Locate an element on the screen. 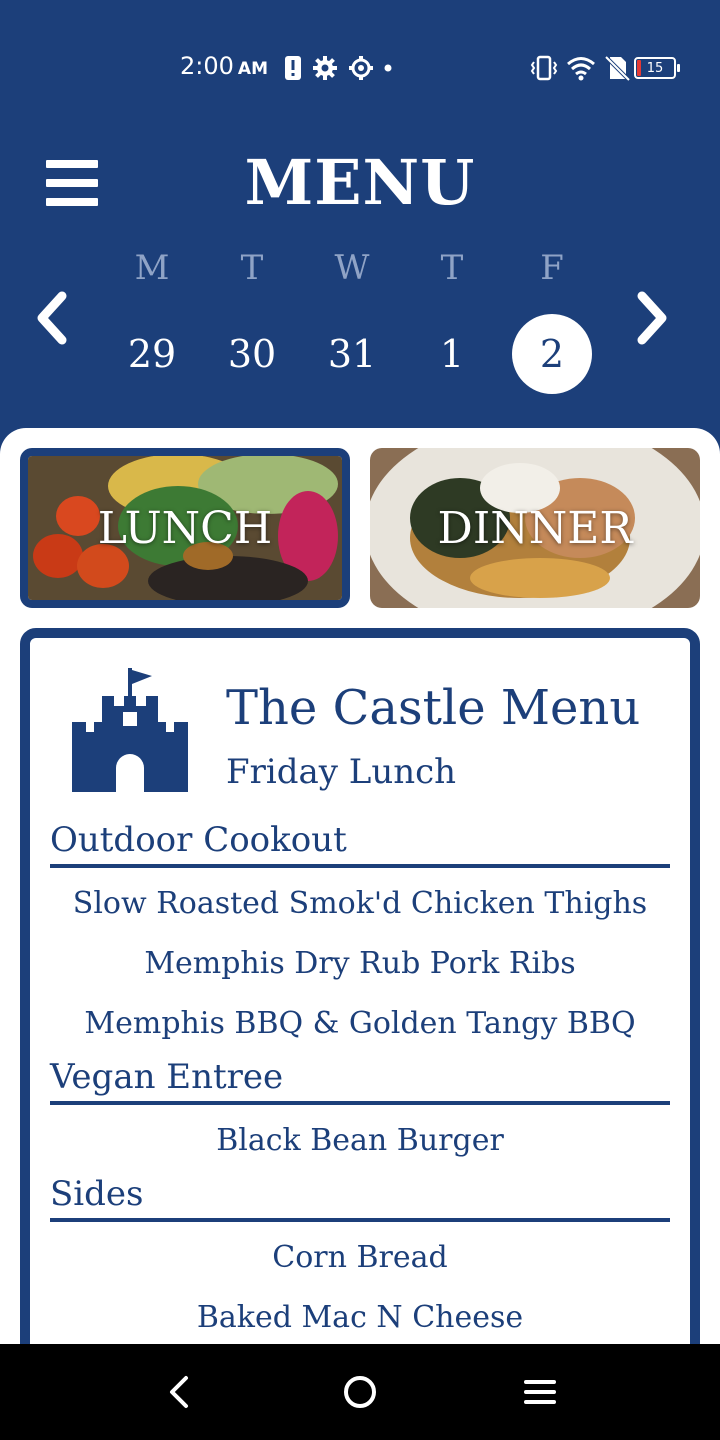 This screenshot has width=720, height=1440. date-cell: 31 is located at coordinates (352, 354).